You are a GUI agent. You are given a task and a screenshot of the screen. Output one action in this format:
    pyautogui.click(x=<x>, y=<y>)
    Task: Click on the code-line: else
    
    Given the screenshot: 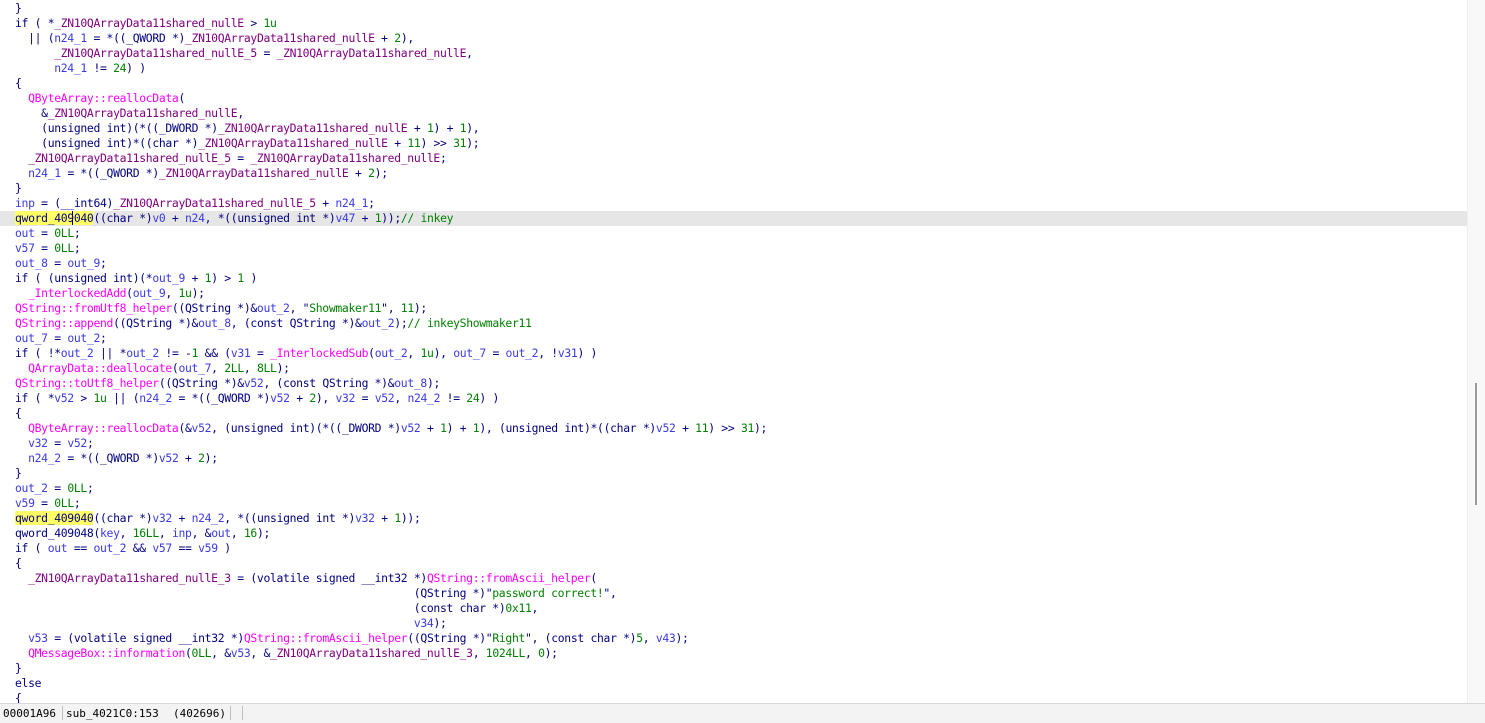 What is the action you would take?
    pyautogui.click(x=28, y=683)
    